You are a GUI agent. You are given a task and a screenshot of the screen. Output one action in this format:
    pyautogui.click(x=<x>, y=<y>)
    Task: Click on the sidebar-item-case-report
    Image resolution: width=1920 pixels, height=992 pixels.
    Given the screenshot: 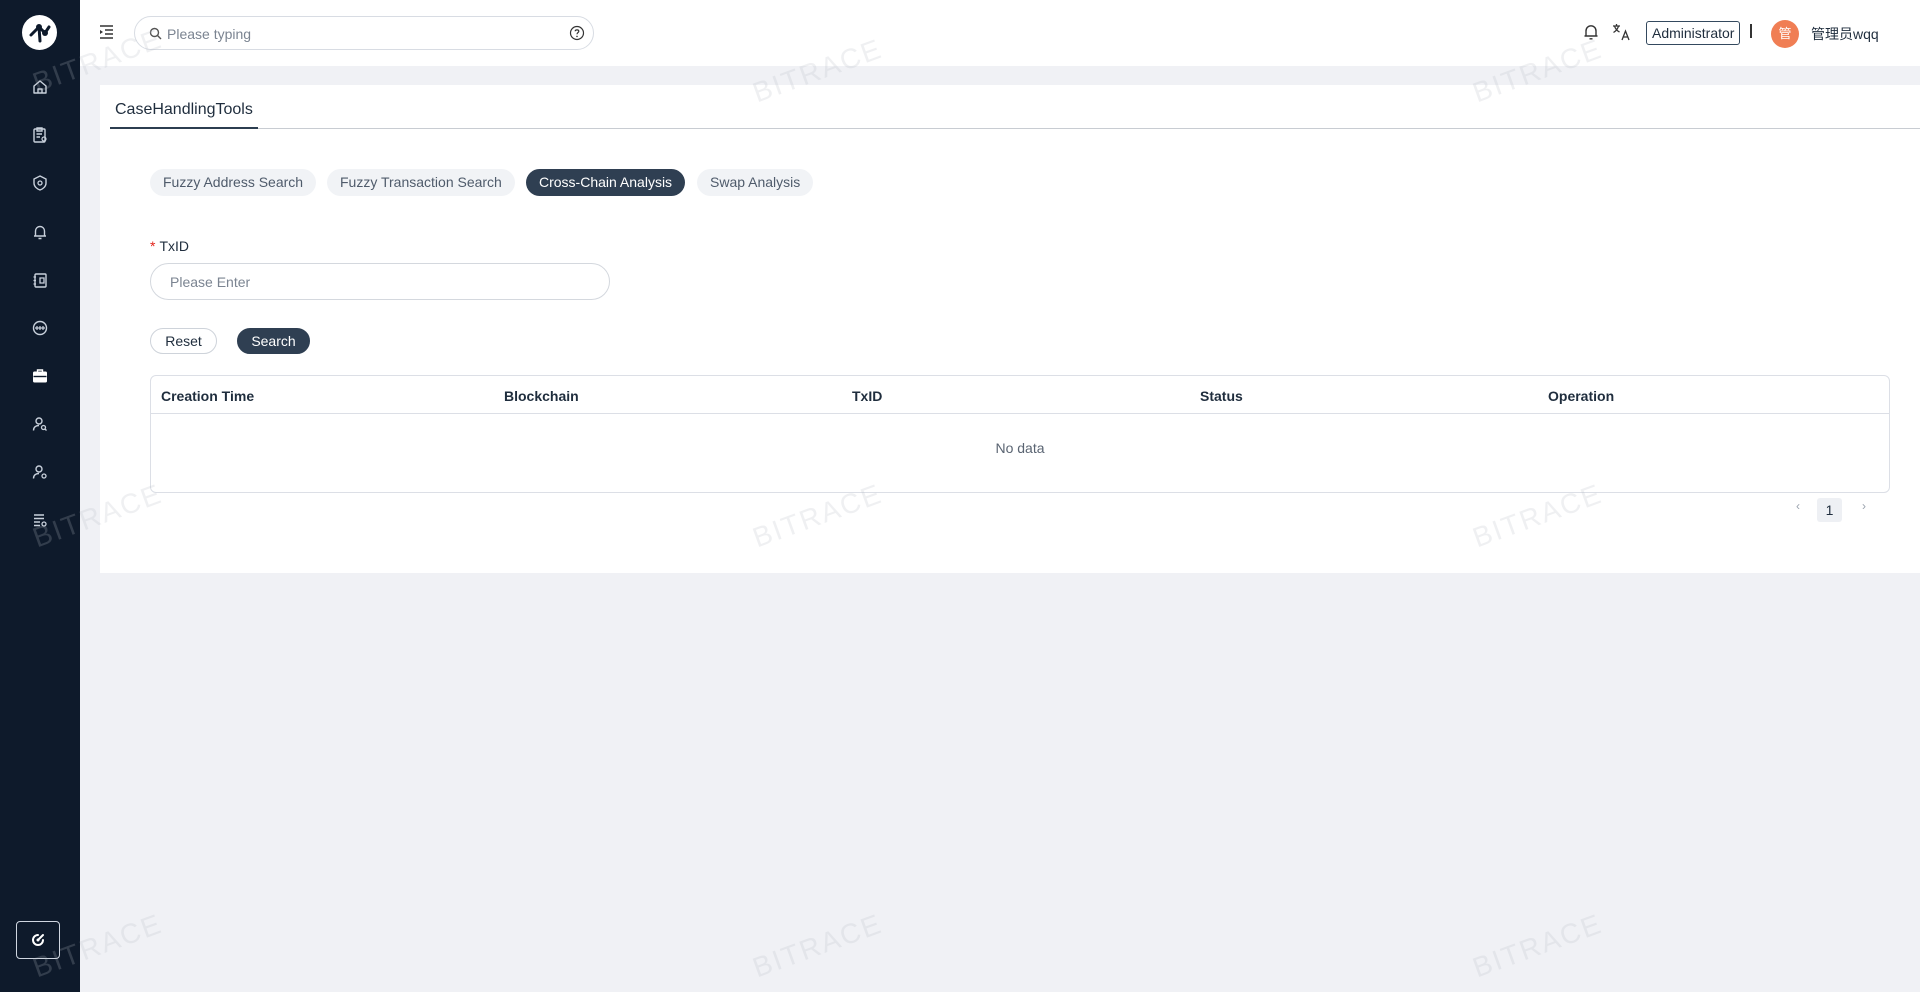 What is the action you would take?
    pyautogui.click(x=40, y=135)
    